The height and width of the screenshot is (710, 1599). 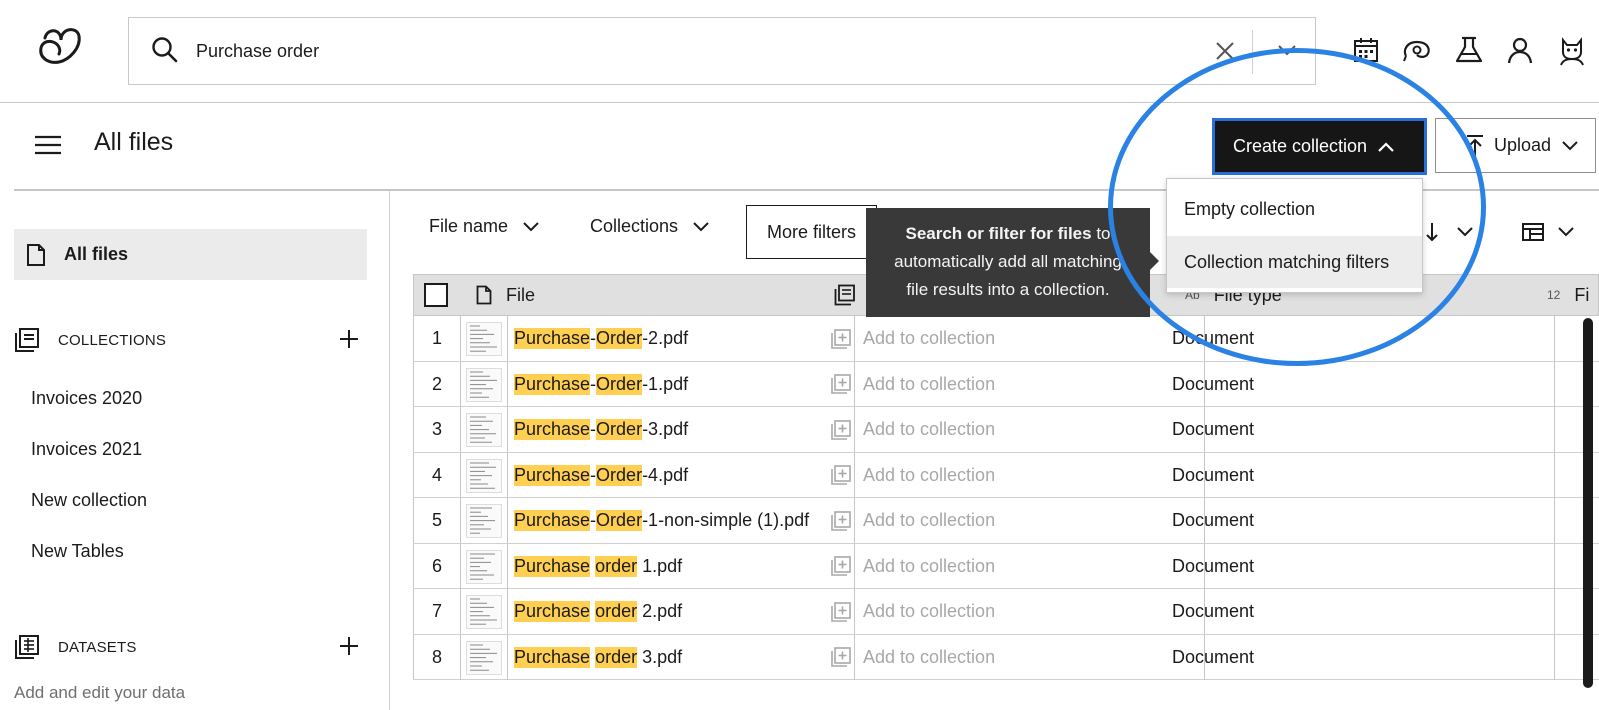 I want to click on table-scrollbar, so click(x=1588, y=503).